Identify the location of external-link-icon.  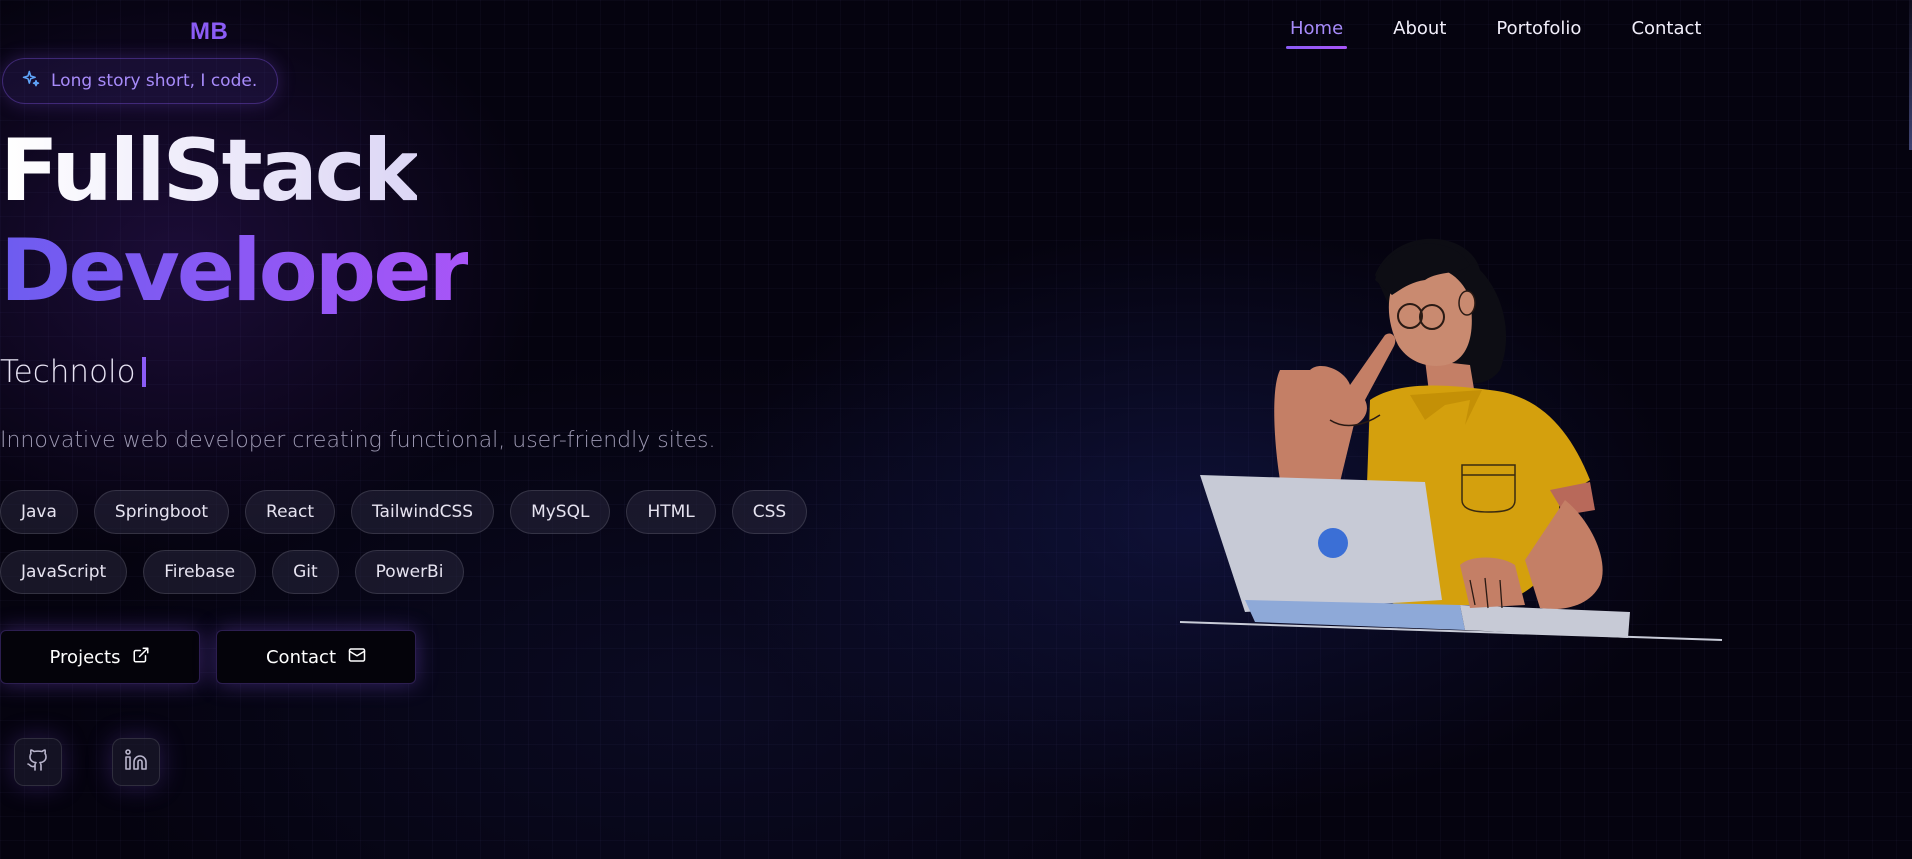
(141, 657).